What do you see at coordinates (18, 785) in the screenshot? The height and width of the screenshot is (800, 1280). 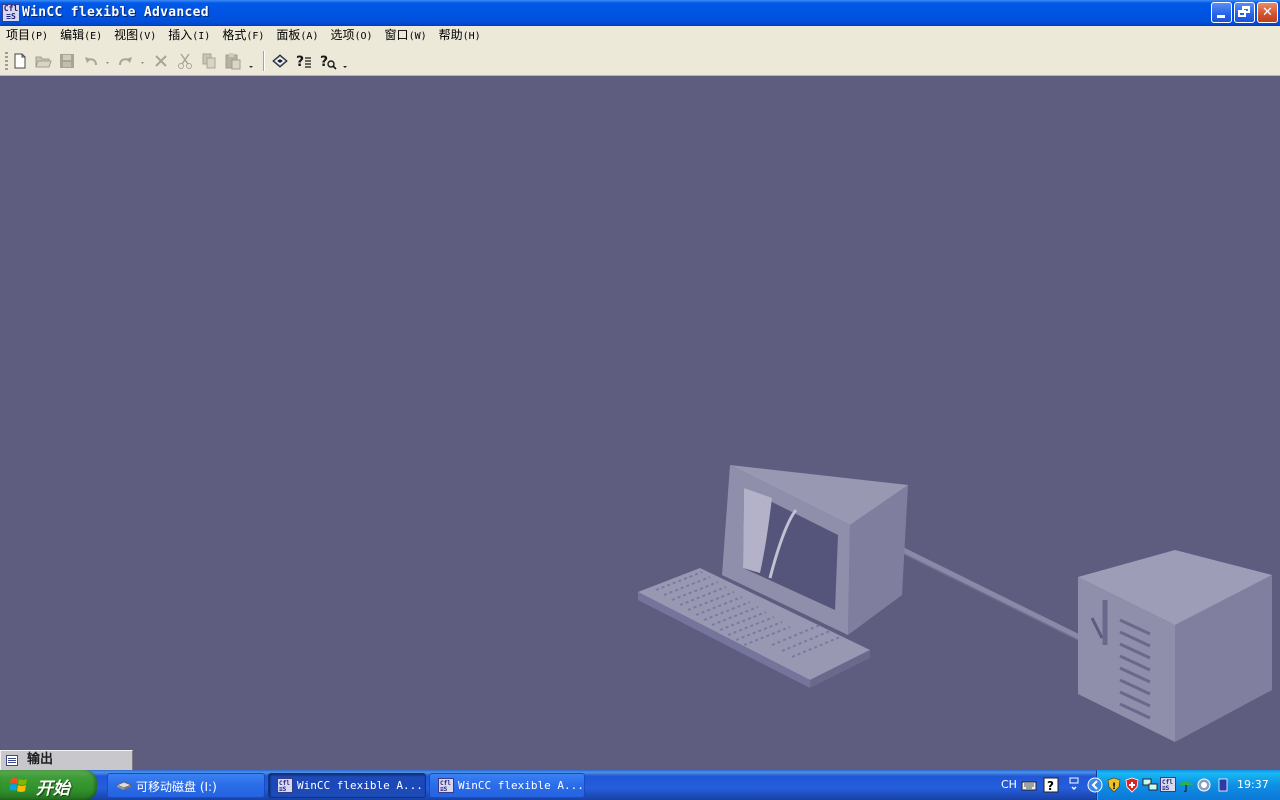 I see `windows-logo-icon` at bounding box center [18, 785].